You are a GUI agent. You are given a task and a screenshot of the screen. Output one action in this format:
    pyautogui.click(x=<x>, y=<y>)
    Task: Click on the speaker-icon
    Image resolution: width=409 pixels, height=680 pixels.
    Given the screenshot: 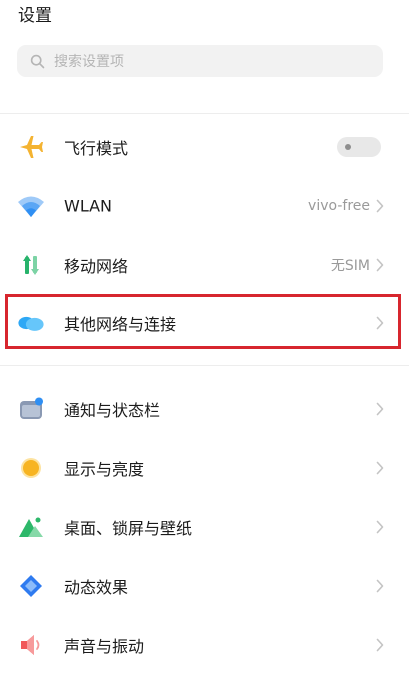 What is the action you would take?
    pyautogui.click(x=31, y=645)
    